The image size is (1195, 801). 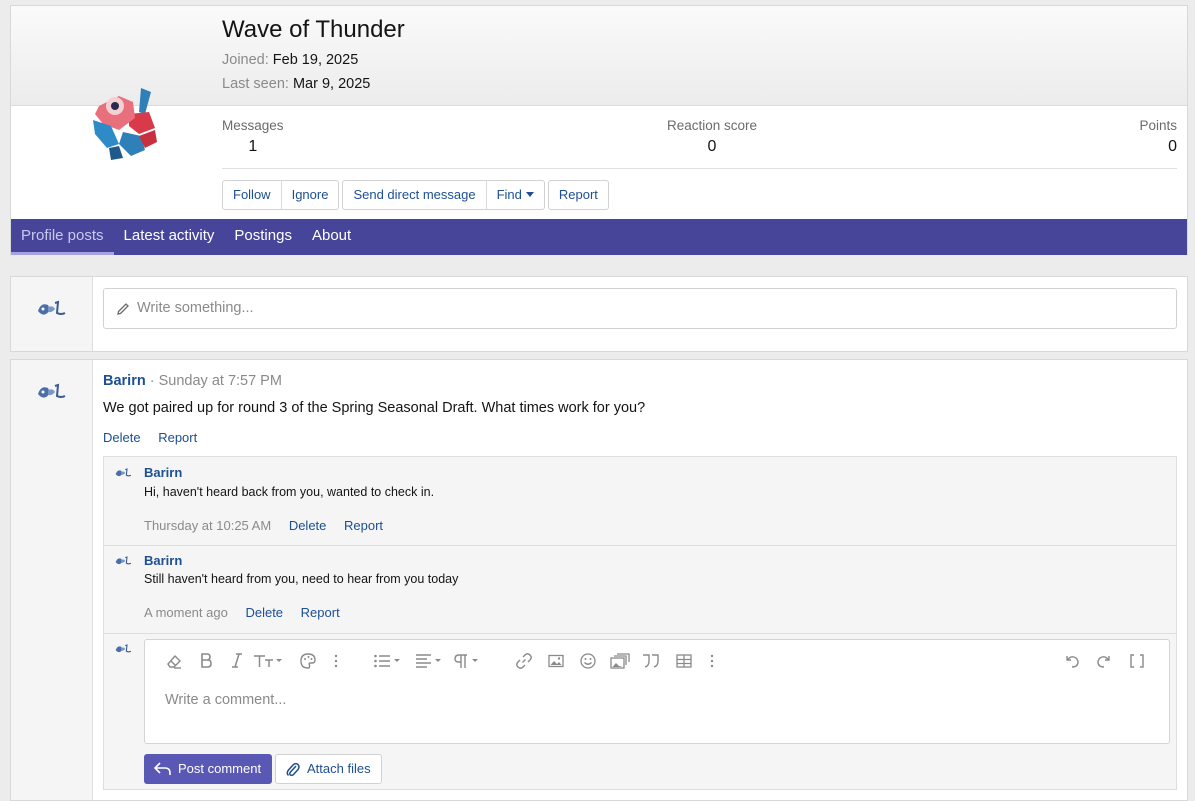 I want to click on link-icon, so click(x=524, y=662).